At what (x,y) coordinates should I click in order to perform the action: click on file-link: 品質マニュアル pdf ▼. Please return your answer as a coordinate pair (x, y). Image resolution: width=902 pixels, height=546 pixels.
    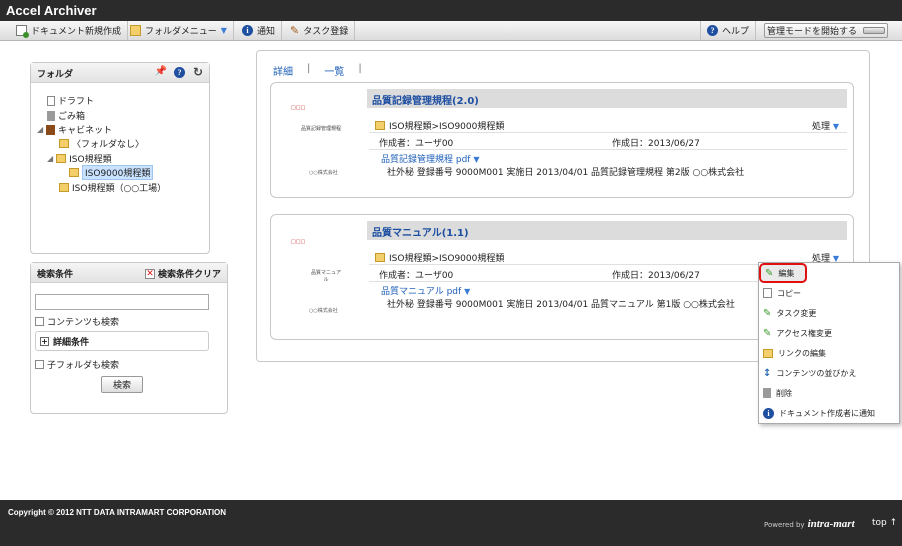
    Looking at the image, I should click on (425, 290).